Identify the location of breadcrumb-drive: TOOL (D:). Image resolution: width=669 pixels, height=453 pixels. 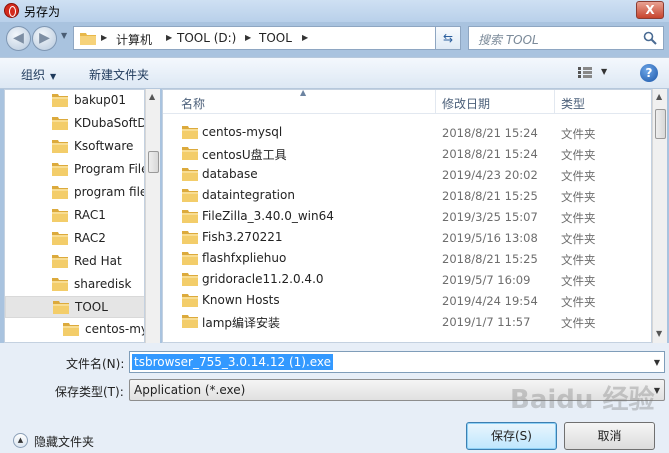
(206, 38).